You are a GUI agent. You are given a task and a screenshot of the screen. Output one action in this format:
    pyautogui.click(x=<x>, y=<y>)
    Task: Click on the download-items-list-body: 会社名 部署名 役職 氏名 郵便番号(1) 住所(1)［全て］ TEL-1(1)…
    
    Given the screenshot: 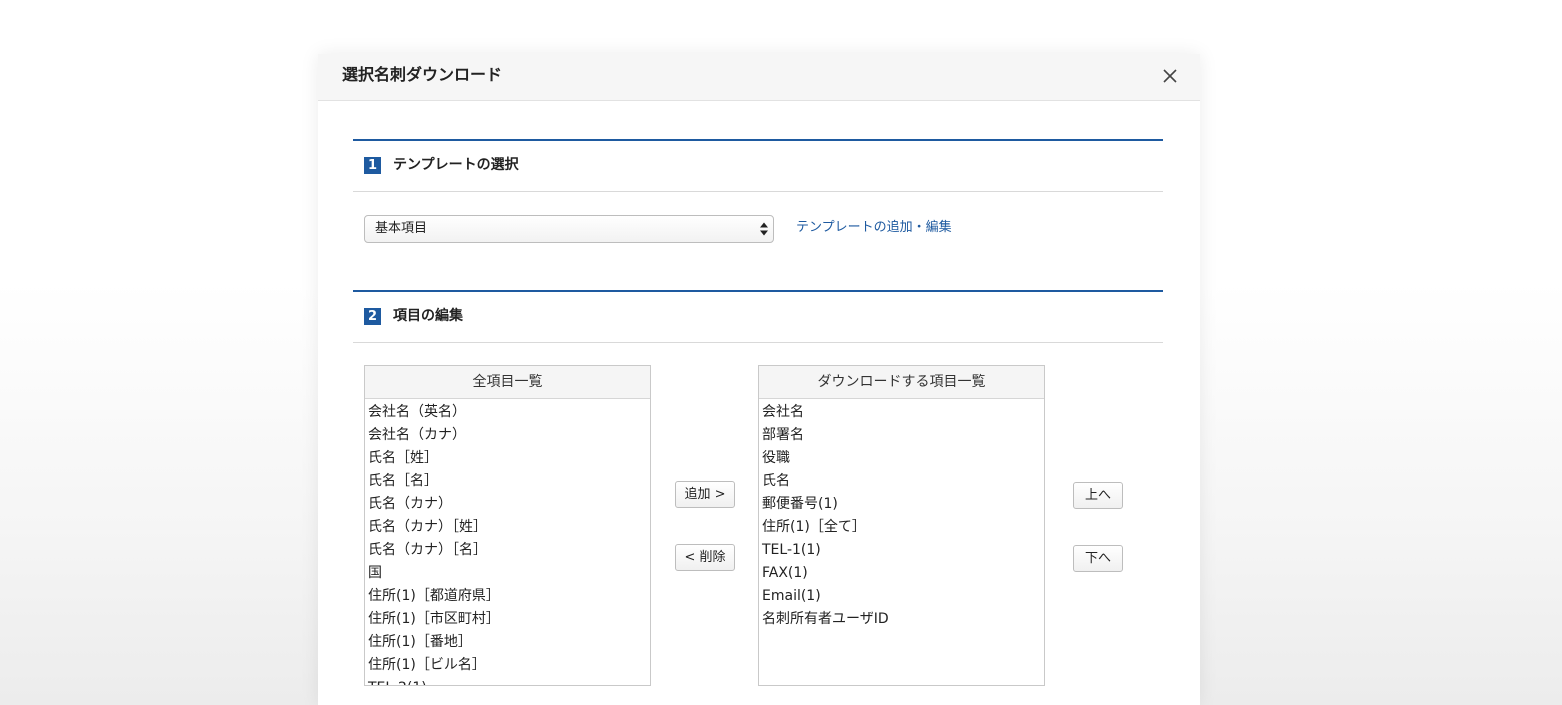 What is the action you would take?
    pyautogui.click(x=901, y=515)
    